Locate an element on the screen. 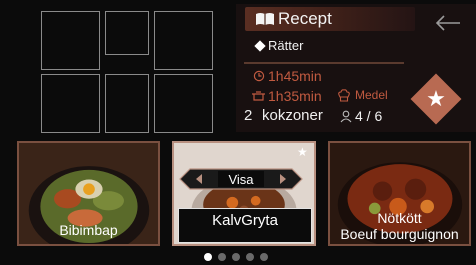  card-label: Nötkött Boeuf bourguignon is located at coordinates (399, 226).